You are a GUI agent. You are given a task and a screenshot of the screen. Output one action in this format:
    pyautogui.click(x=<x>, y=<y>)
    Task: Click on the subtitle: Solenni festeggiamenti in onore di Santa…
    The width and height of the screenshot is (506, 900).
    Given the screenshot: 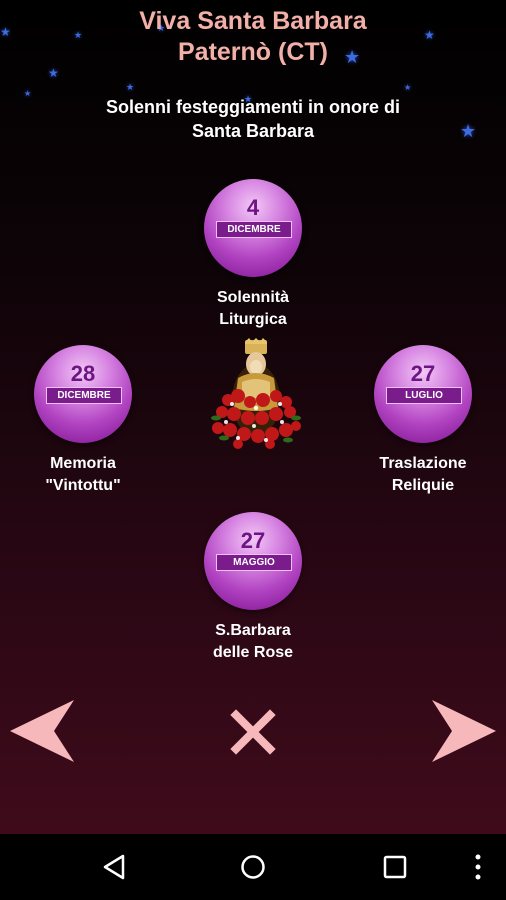 What is the action you would take?
    pyautogui.click(x=253, y=119)
    